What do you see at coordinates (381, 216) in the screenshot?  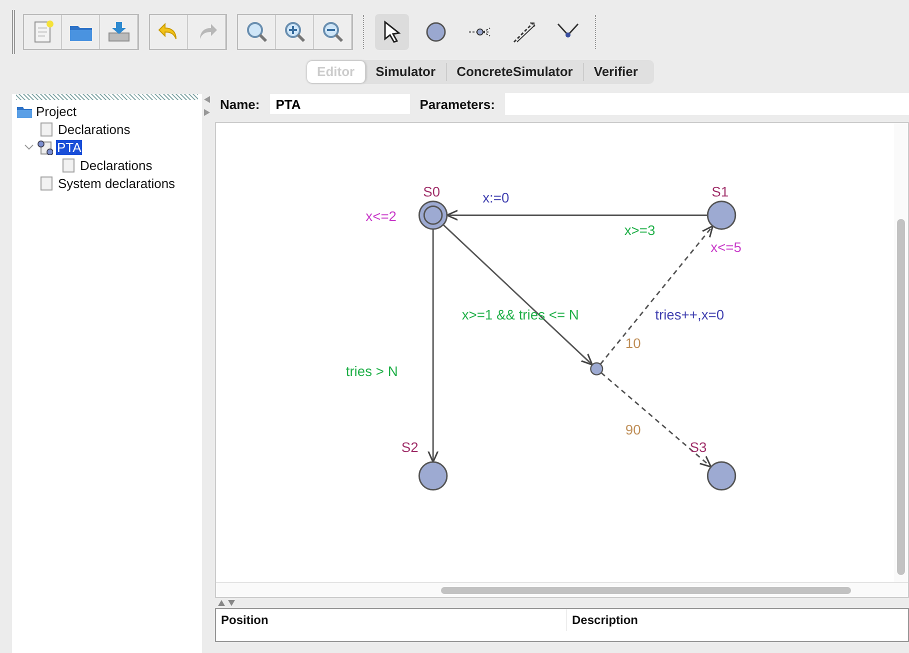 I see `invariant-label: x<=2` at bounding box center [381, 216].